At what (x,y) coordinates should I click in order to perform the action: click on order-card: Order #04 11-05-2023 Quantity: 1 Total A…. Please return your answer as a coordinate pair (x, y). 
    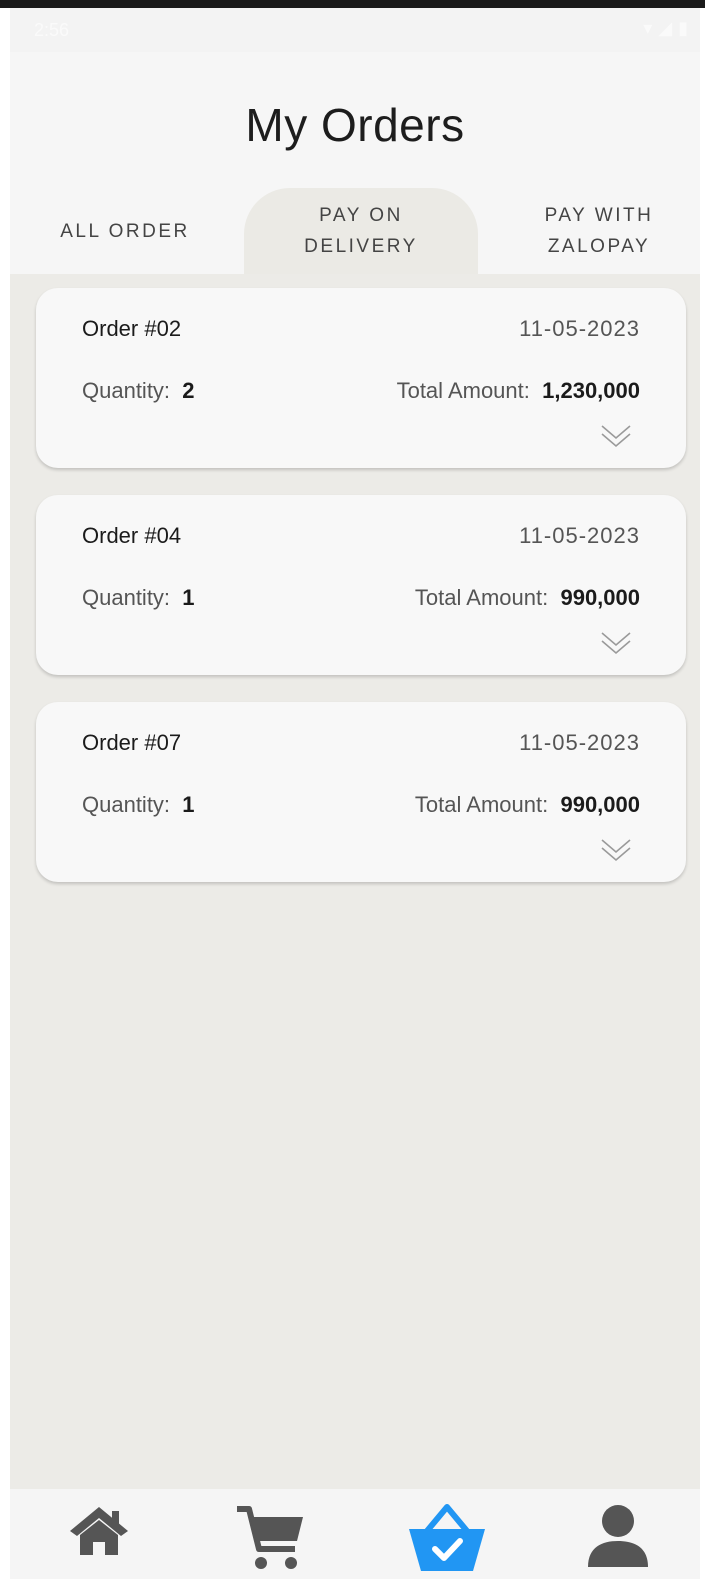
    Looking at the image, I should click on (361, 585).